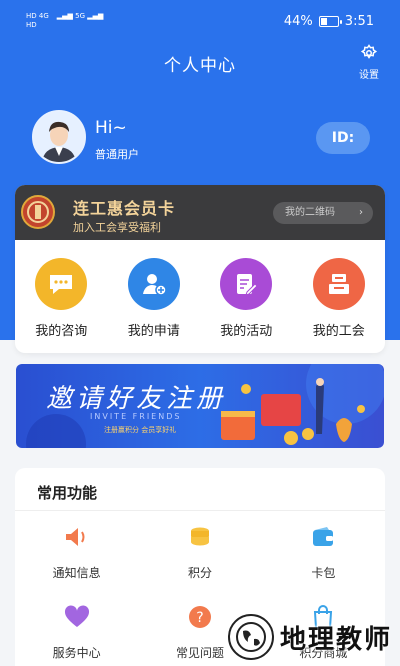  I want to click on quick-action-label: 我的咨询, so click(61, 331).